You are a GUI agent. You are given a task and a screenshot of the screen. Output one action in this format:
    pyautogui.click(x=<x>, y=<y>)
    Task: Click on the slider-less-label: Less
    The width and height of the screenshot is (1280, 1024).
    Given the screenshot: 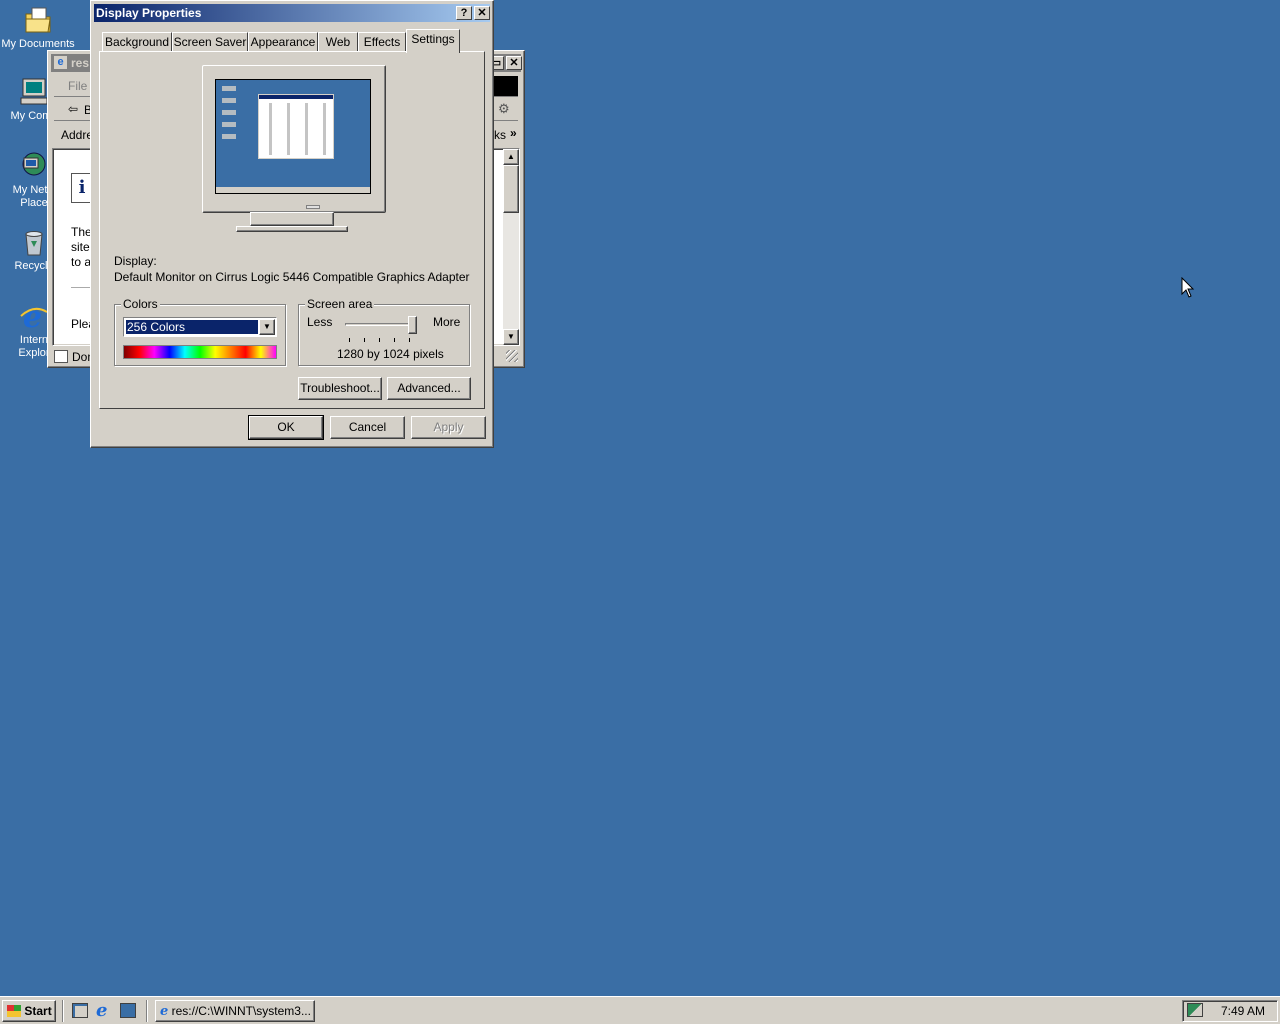 What is the action you would take?
    pyautogui.click(x=320, y=322)
    